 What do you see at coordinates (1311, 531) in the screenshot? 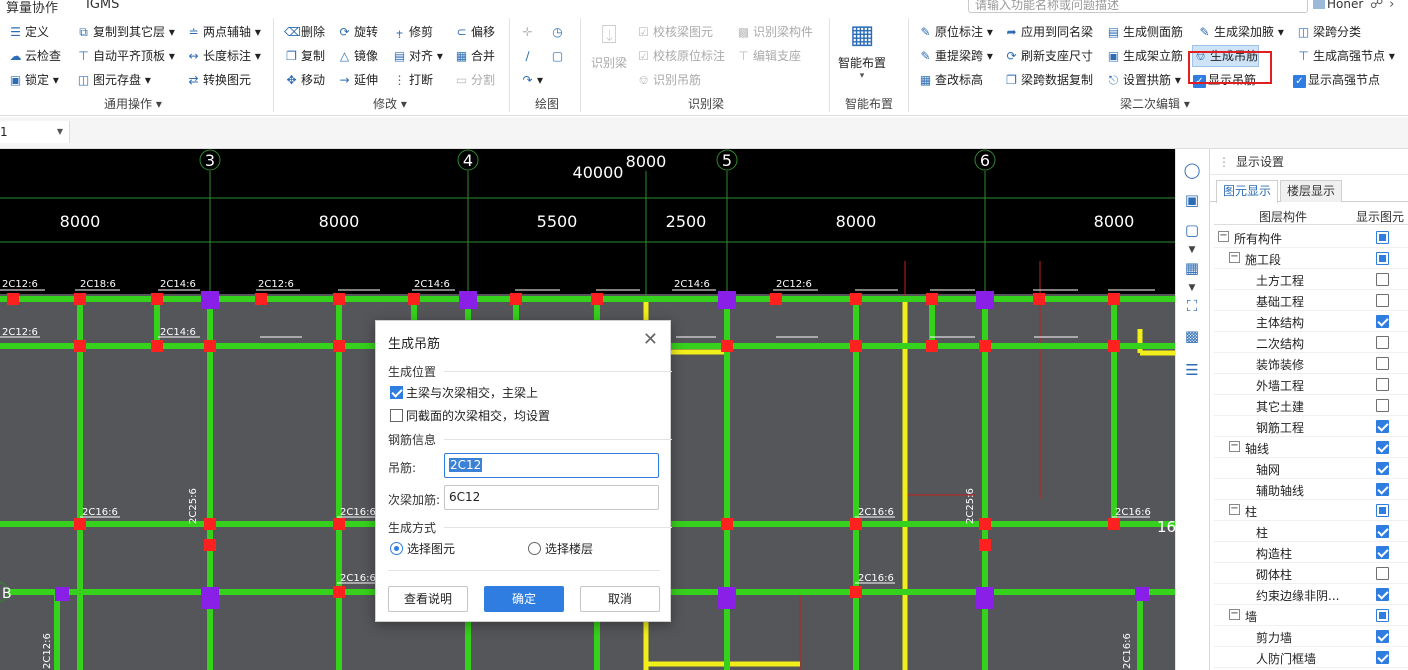
I see `layer-tree-row: 柱` at bounding box center [1311, 531].